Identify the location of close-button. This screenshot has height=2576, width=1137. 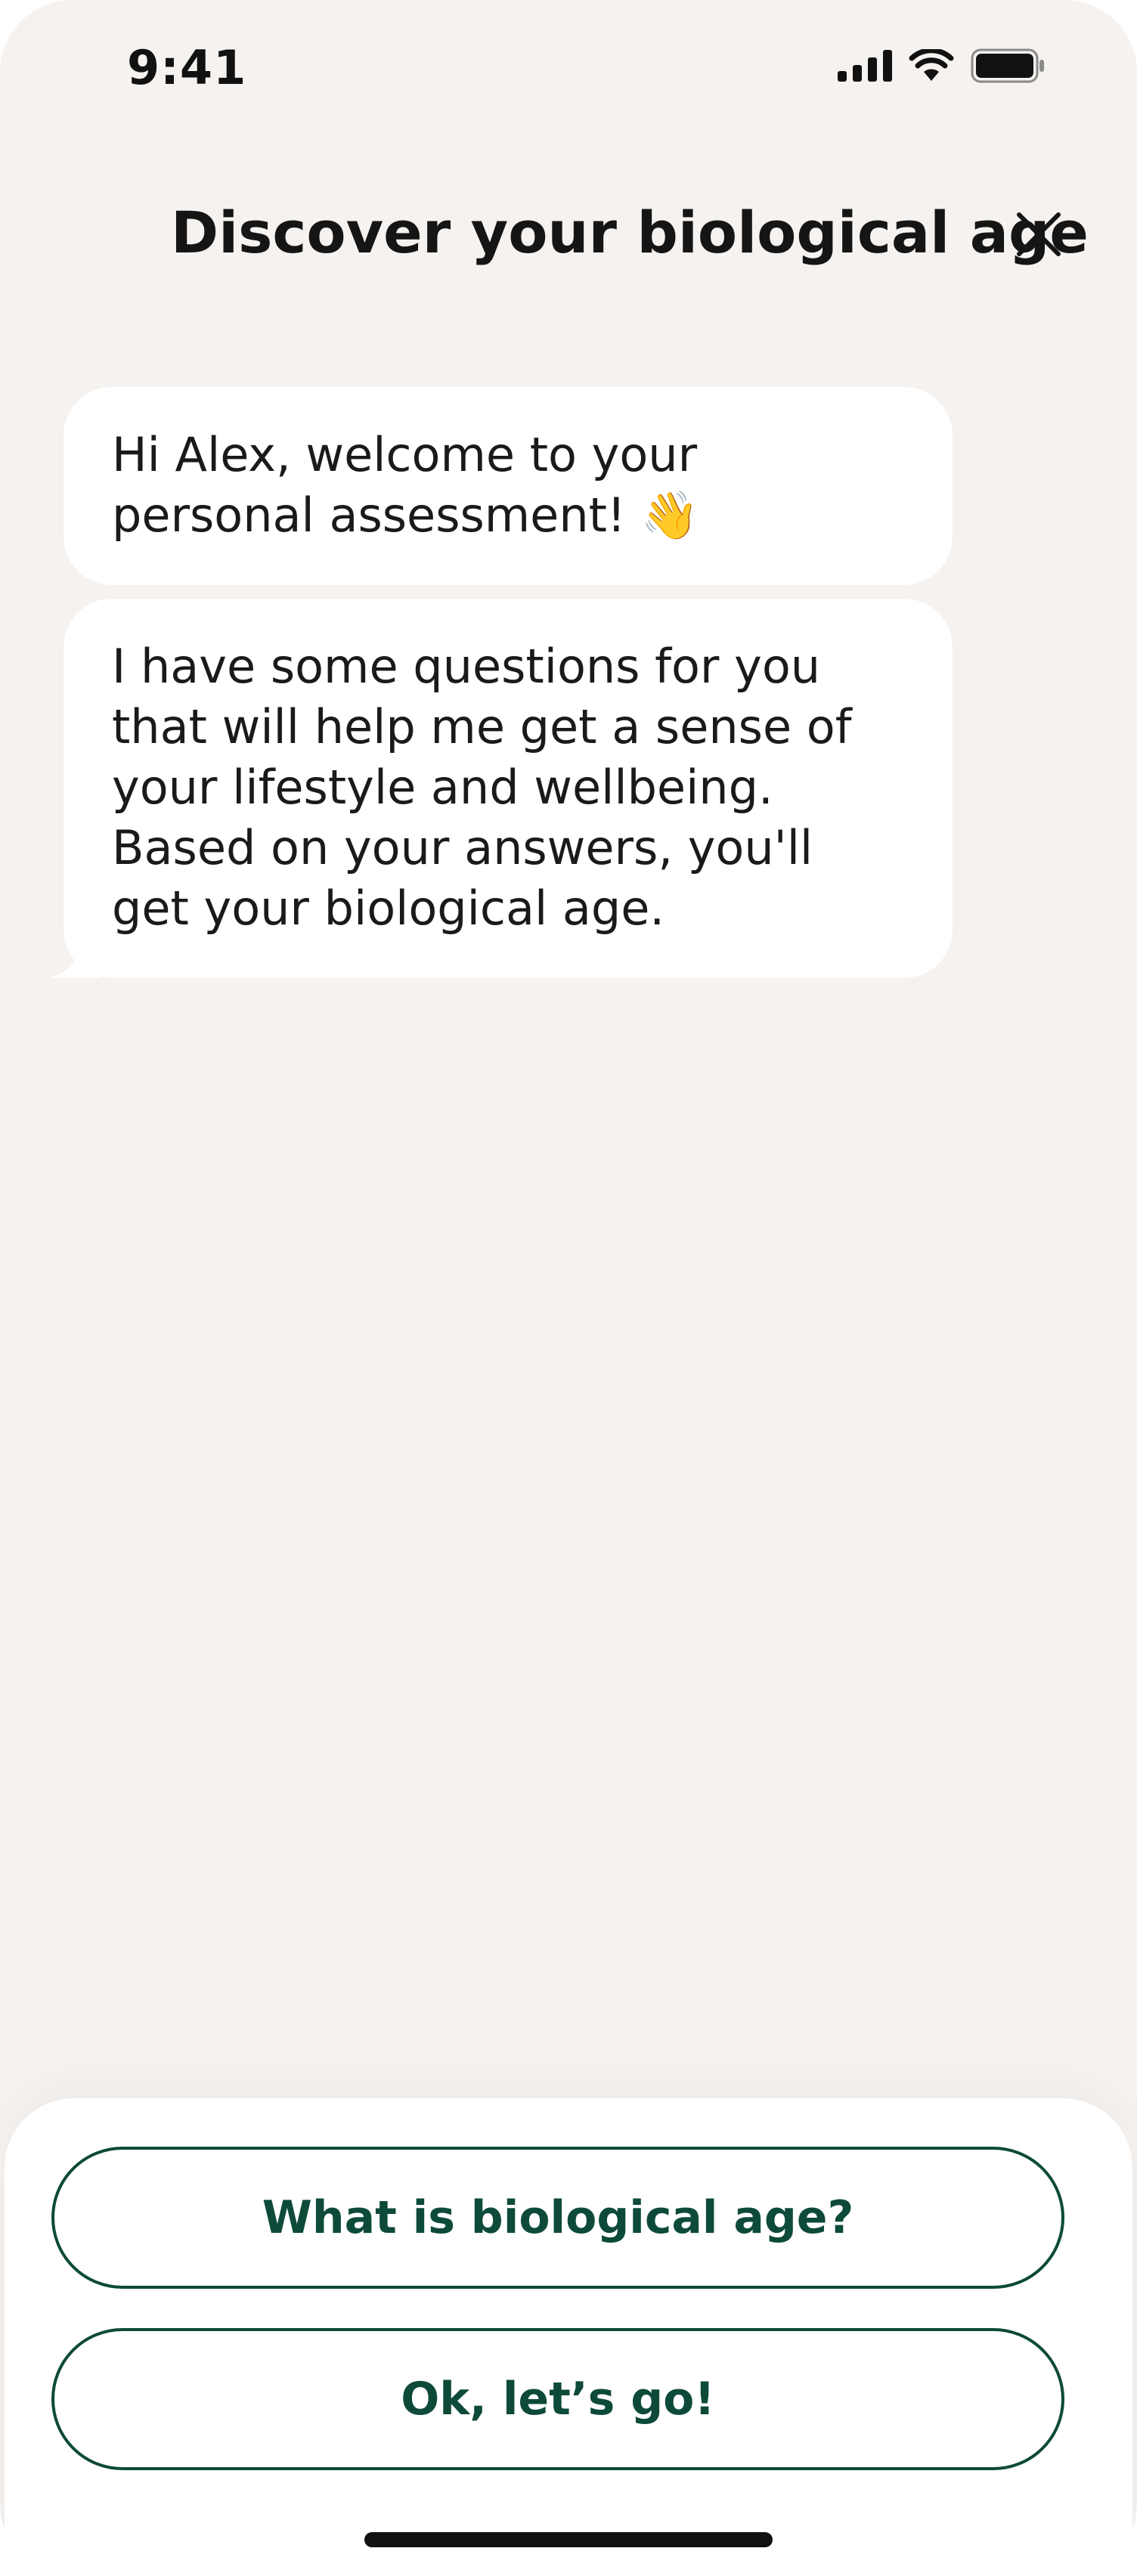
(1038, 235).